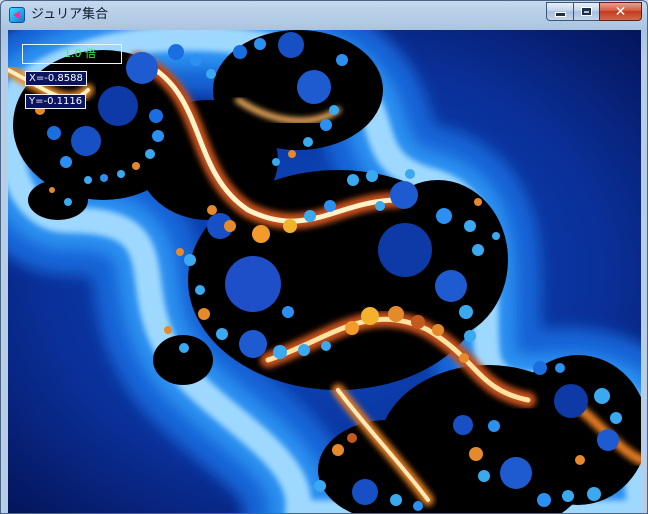 Image resolution: width=648 pixels, height=514 pixels. I want to click on maximize-icon, so click(586, 11).